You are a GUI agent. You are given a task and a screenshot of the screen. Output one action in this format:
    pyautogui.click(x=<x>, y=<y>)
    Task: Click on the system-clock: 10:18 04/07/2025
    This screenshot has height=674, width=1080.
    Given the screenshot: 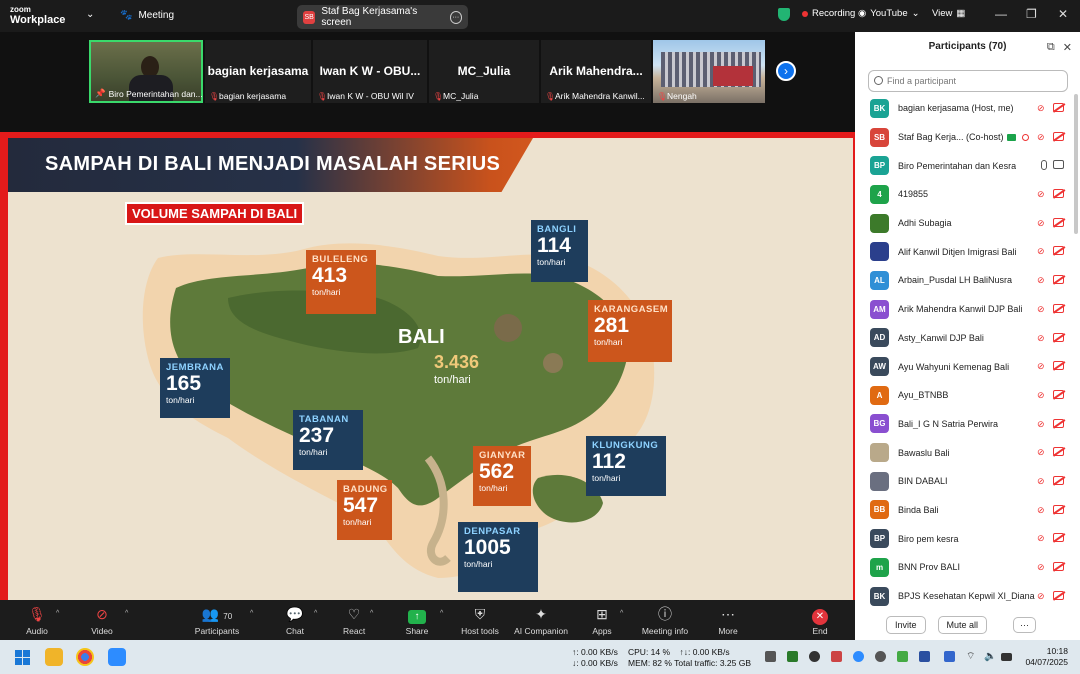 What is the action you would take?
    pyautogui.click(x=1046, y=657)
    